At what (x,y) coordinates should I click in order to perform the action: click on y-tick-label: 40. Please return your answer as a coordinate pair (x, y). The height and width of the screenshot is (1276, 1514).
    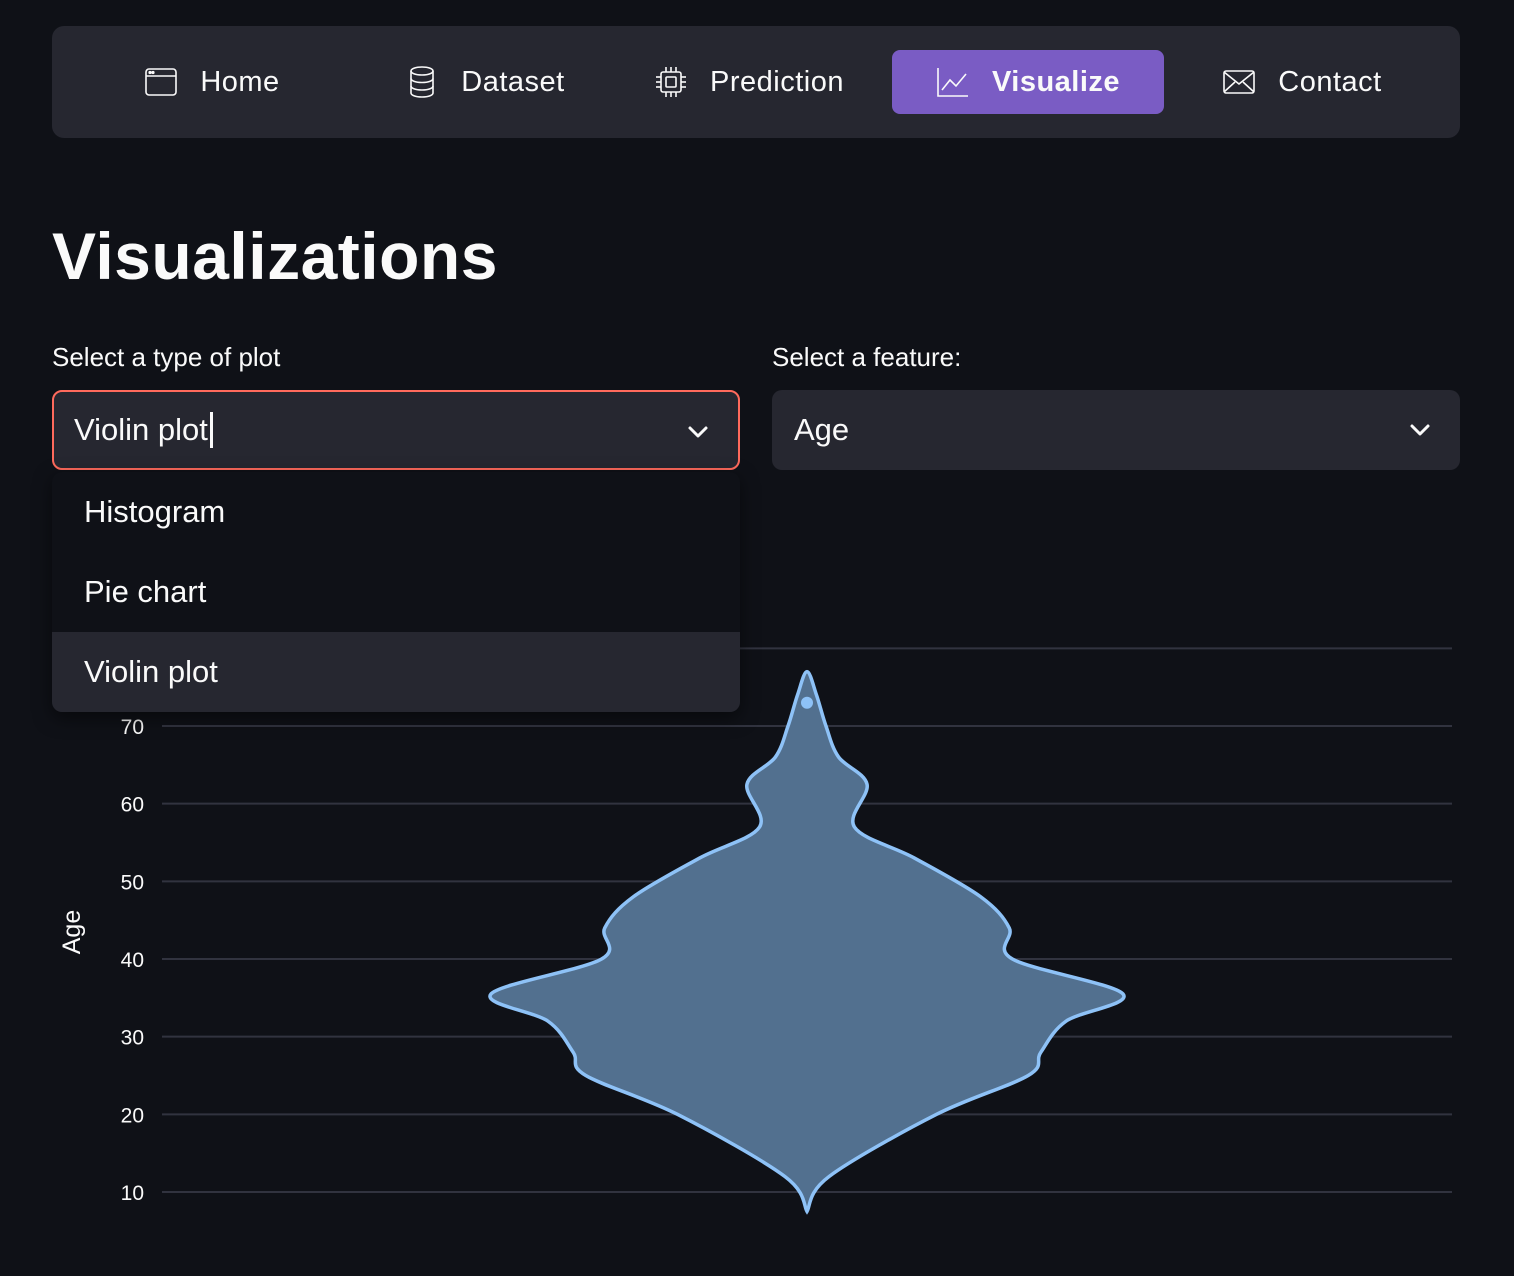
    Looking at the image, I should click on (132, 960).